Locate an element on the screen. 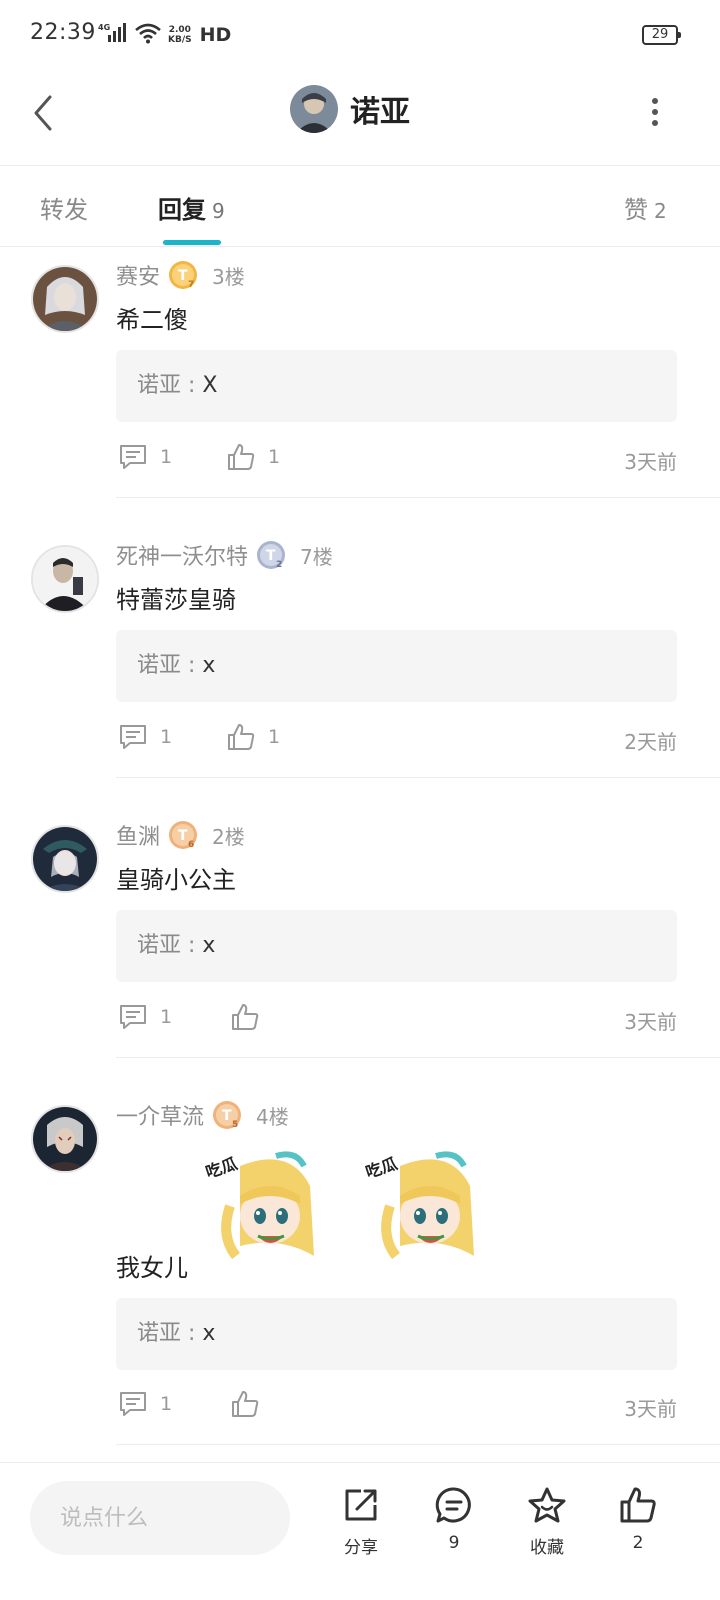 This screenshot has width=720, height=1600. reply-text: 我女儿 is located at coordinates (152, 1268).